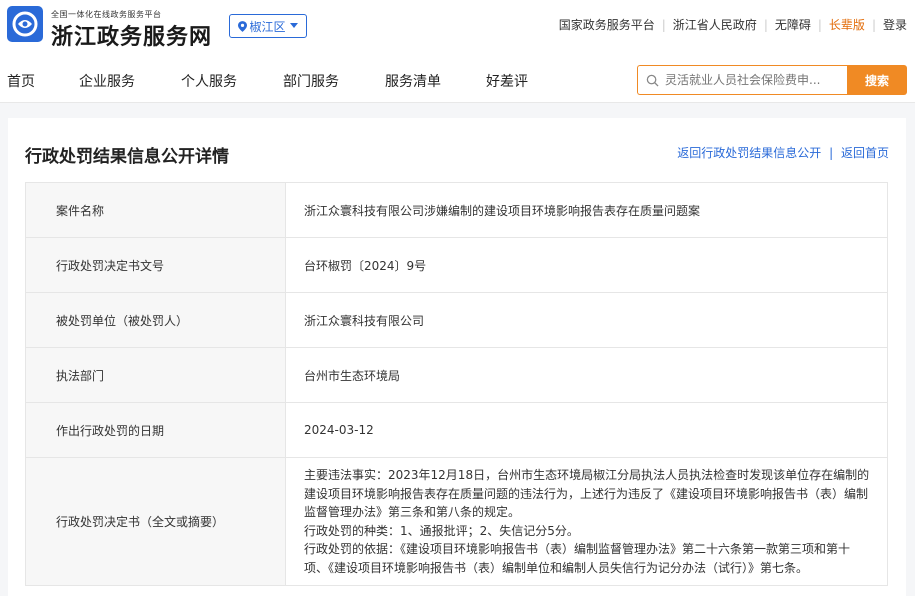  I want to click on decision-line: 行政处罚的种类：1、通报批评；2、失信记分5分。, so click(441, 530).